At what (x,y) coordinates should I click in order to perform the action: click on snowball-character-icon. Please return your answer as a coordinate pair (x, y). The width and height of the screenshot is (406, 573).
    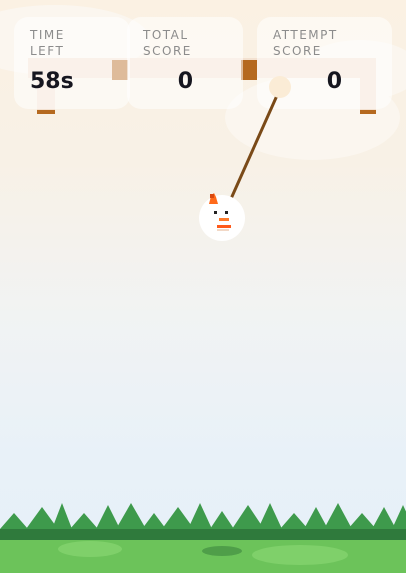
    Looking at the image, I should click on (222, 217).